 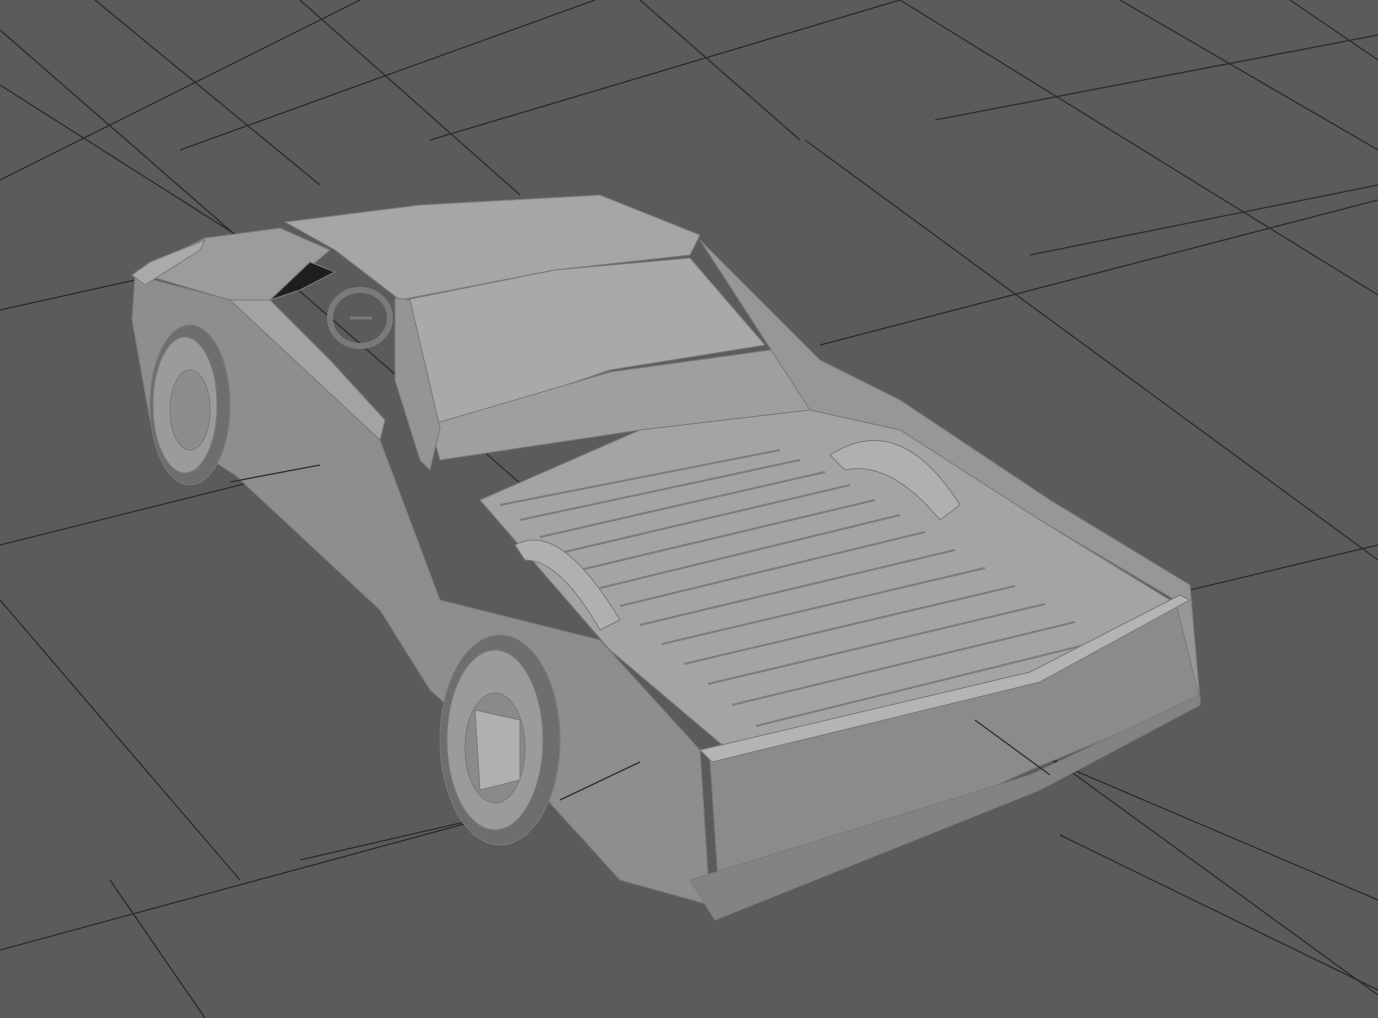 What do you see at coordinates (360, 318) in the screenshot?
I see `steering-wheel-icon` at bounding box center [360, 318].